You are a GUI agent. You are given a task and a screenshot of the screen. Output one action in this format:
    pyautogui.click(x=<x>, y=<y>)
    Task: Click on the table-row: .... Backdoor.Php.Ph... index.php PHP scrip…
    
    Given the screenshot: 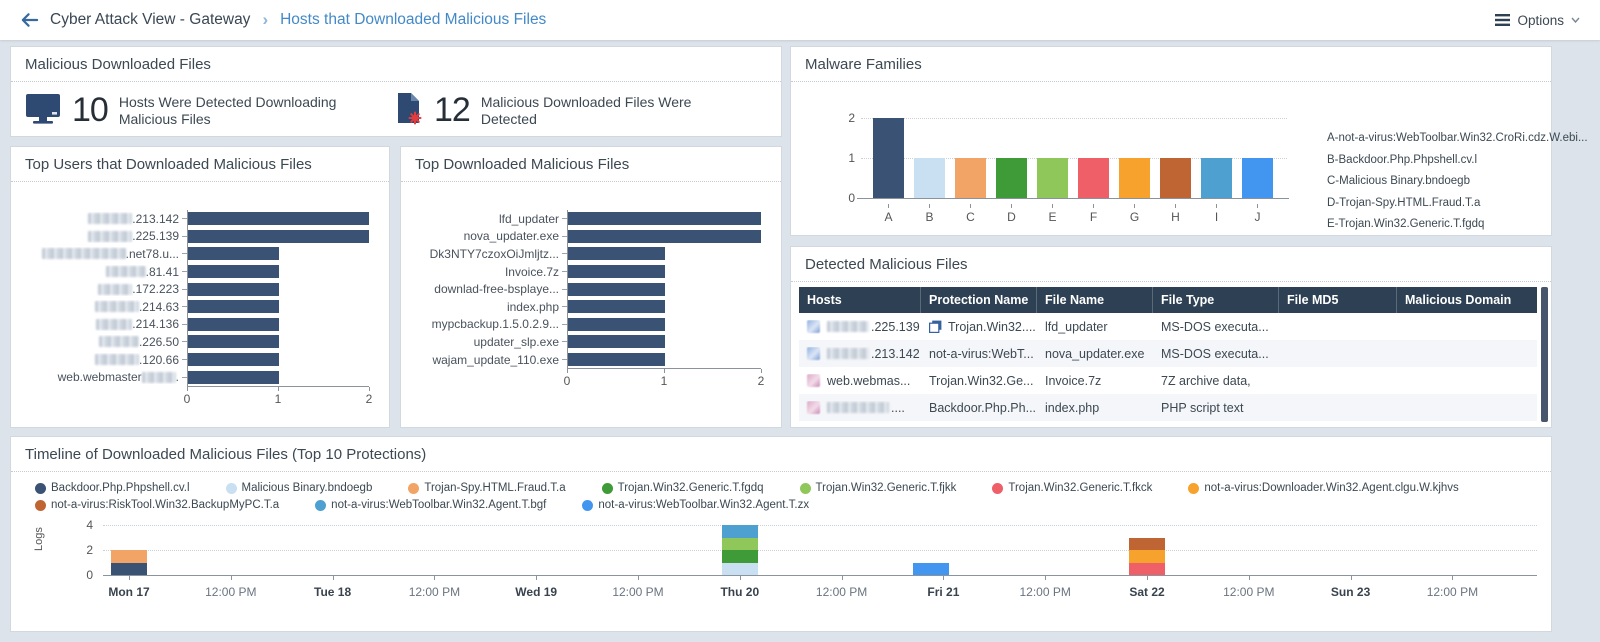 What is the action you would take?
    pyautogui.click(x=1168, y=407)
    